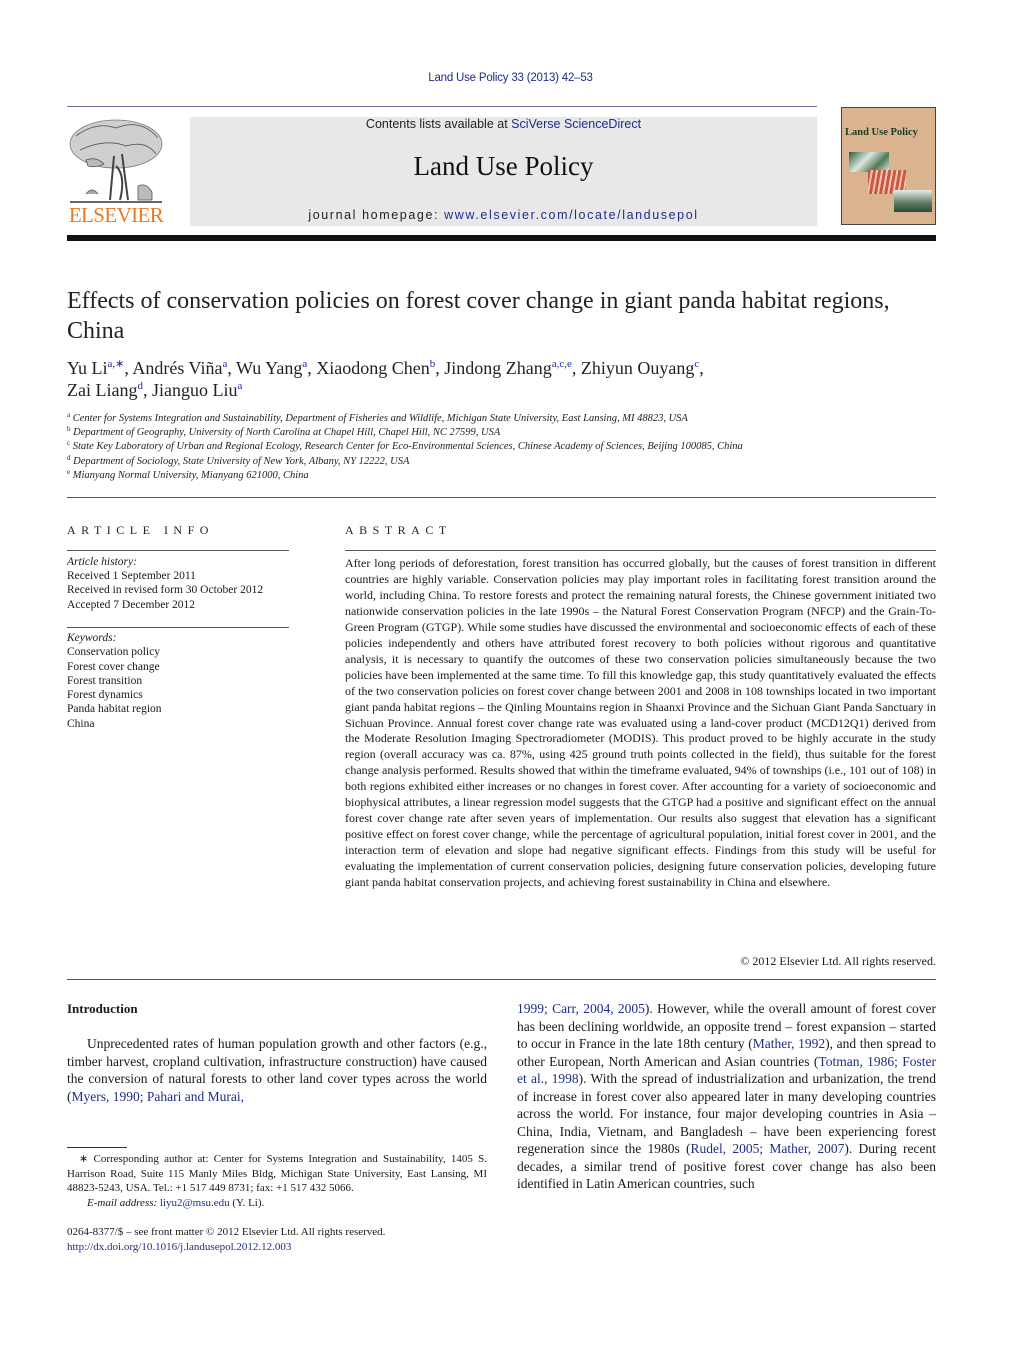 The height and width of the screenshot is (1351, 1021). I want to click on article-info-rule, so click(178, 550).